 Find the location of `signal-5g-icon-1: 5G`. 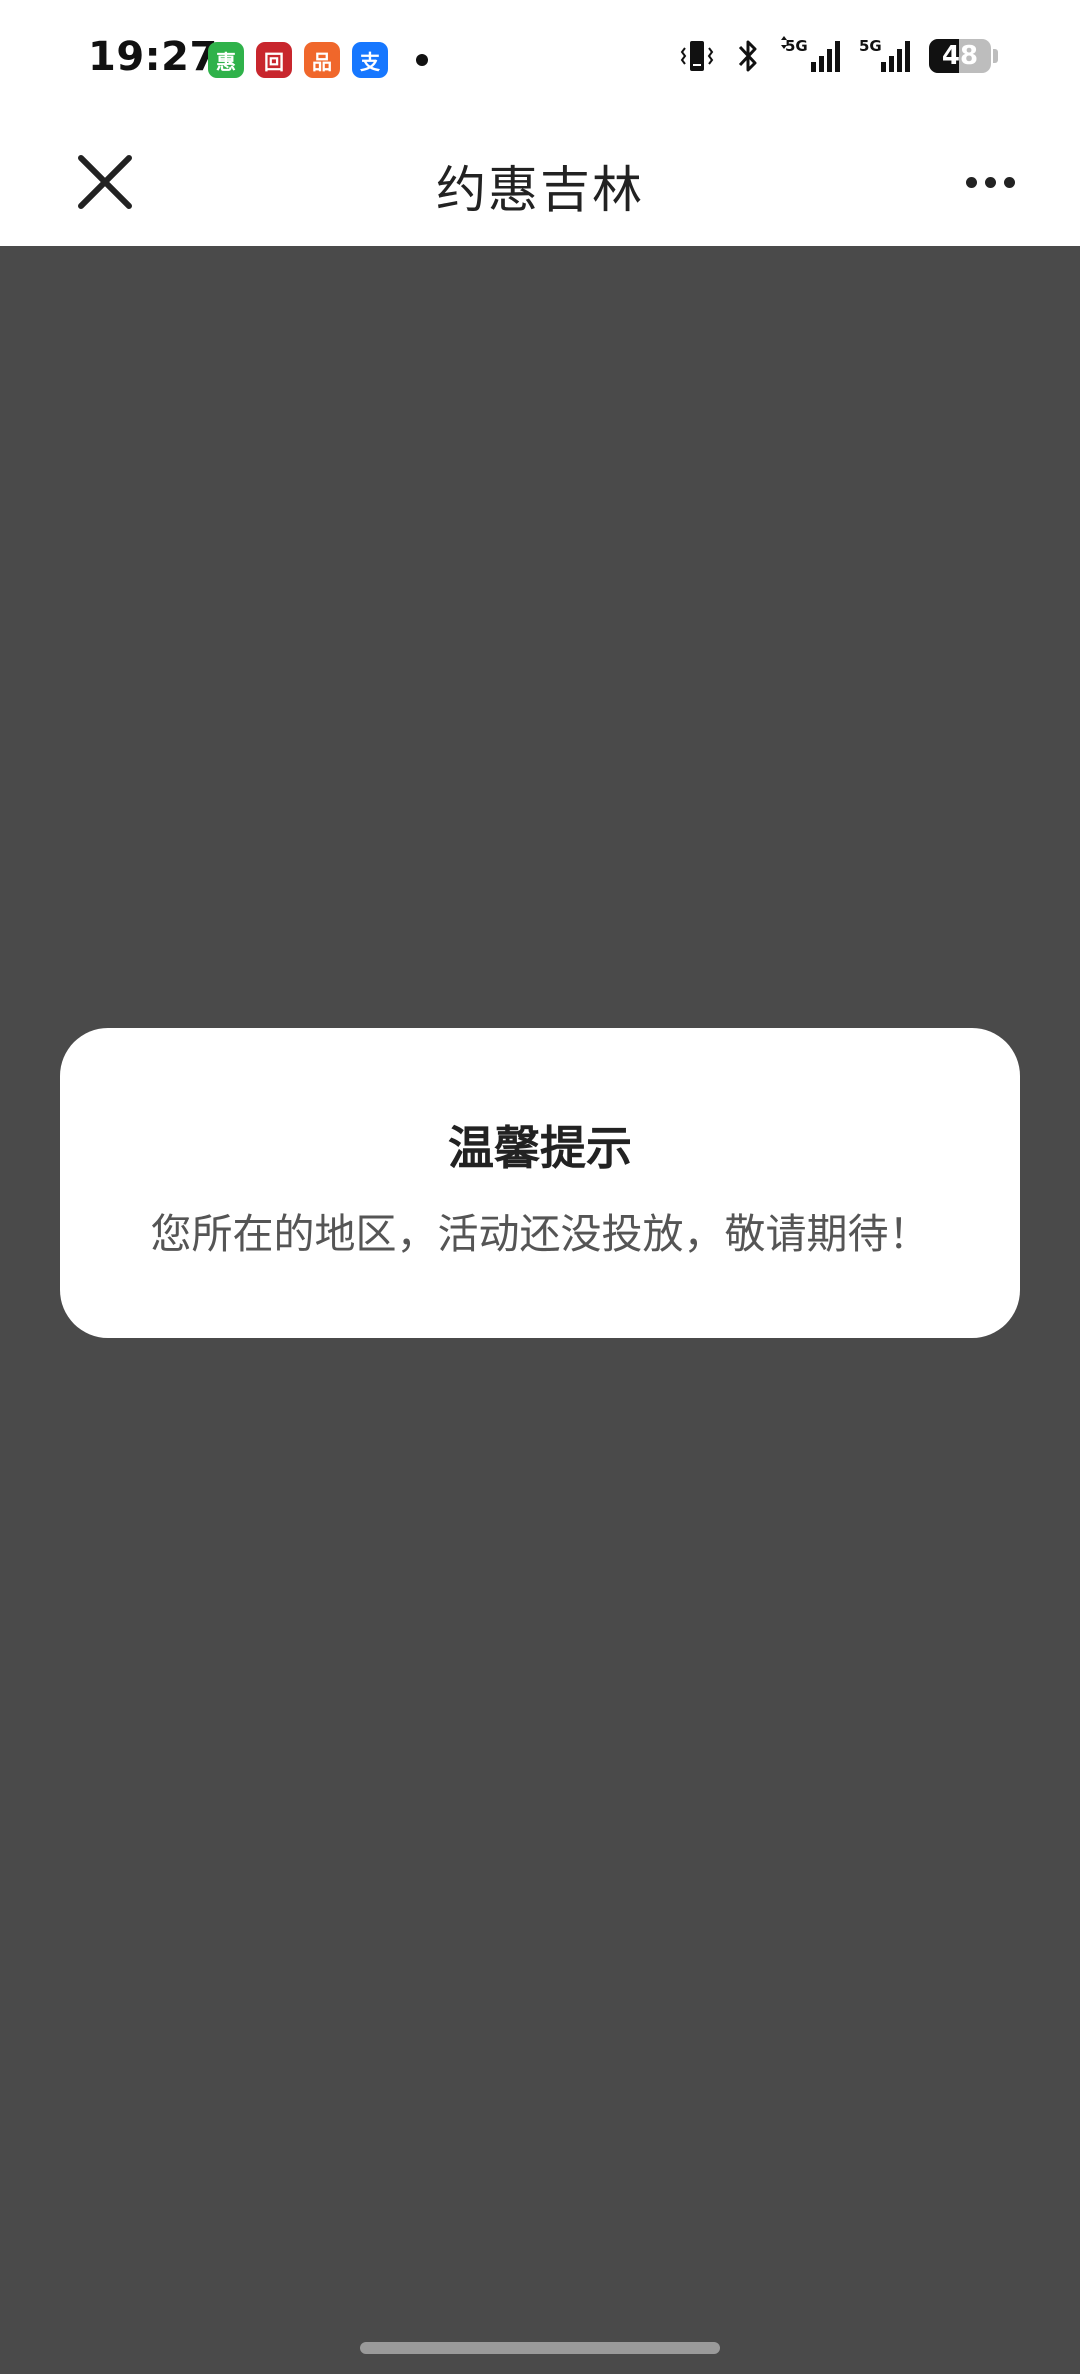

signal-5g-icon-1: 5G is located at coordinates (810, 56).